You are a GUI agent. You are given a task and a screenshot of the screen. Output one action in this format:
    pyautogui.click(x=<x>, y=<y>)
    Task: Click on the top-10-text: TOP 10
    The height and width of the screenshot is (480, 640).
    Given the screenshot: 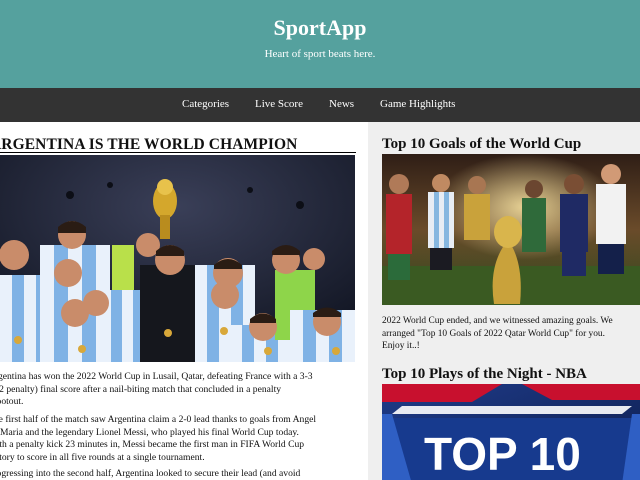 What is the action you would take?
    pyautogui.click(x=502, y=454)
    